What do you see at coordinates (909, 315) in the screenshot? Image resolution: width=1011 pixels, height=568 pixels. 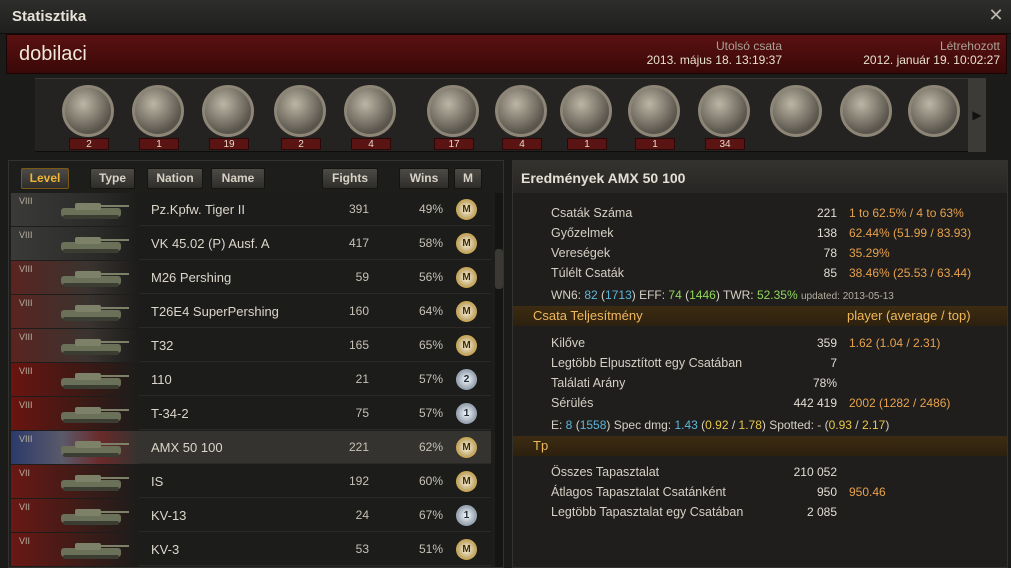 I see `performance-section-legend: player (average / top)` at bounding box center [909, 315].